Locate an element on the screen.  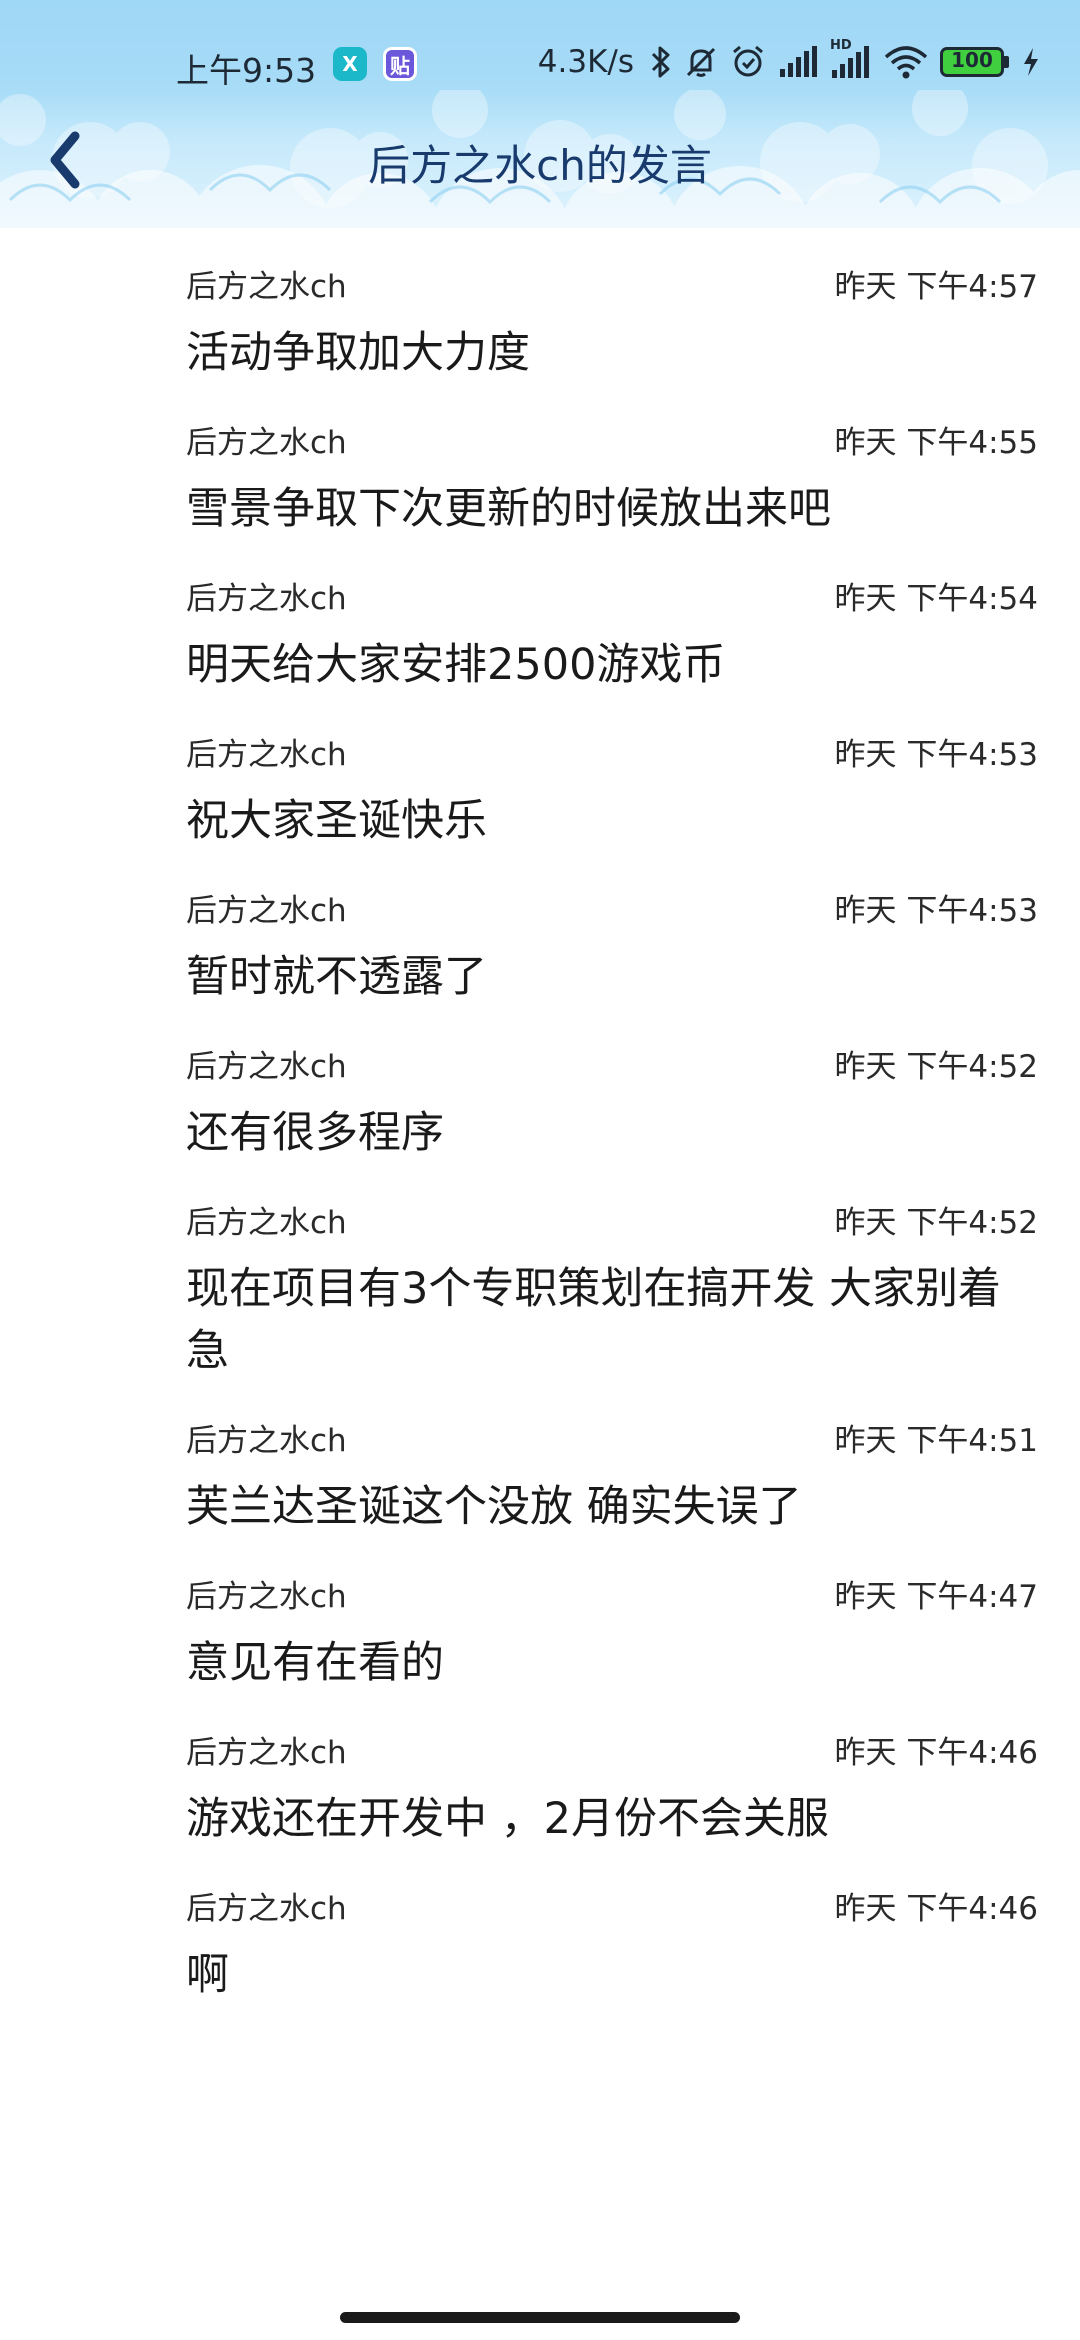
message-item: 后方之水ch 昨天 下午4:53 祝大家圣诞快乐 is located at coordinates (540, 774).